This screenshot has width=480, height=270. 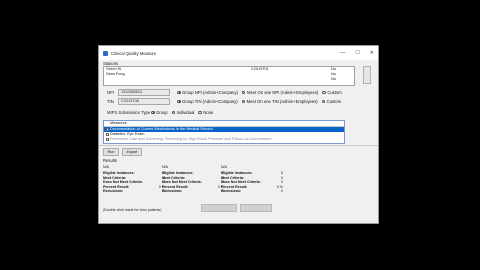 What do you see at coordinates (372, 53) in the screenshot?
I see `close-button: ✕` at bounding box center [372, 53].